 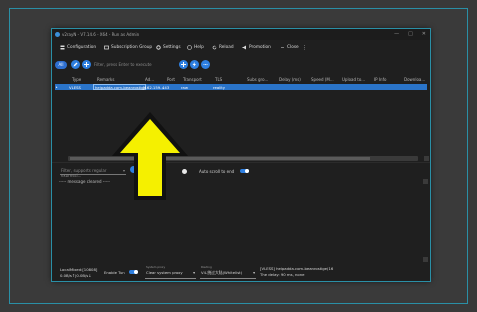 I want to click on toolbar: All Filter, press Enter to execute, so click(x=241, y=65).